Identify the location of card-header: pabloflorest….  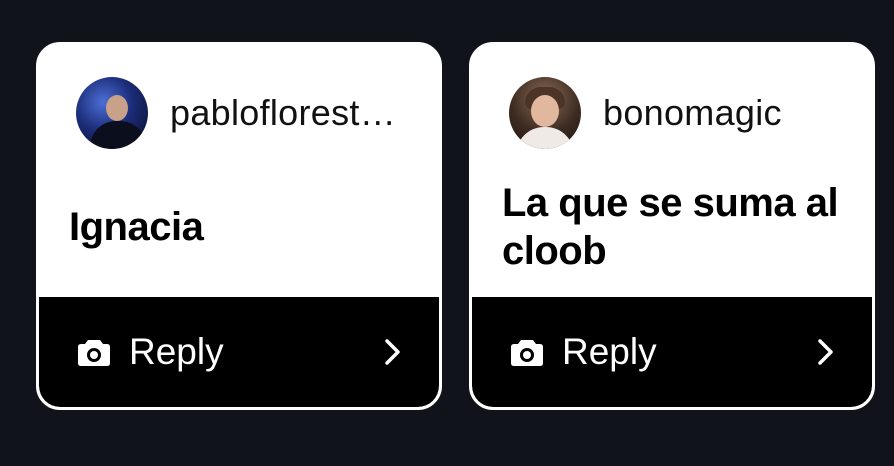
(236, 113).